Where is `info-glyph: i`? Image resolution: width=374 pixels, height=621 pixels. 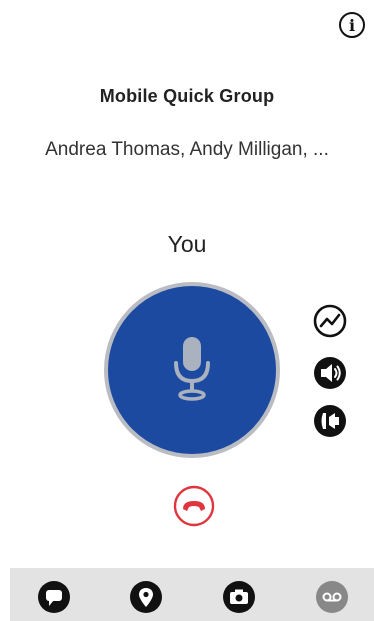
info-glyph: i is located at coordinates (352, 25).